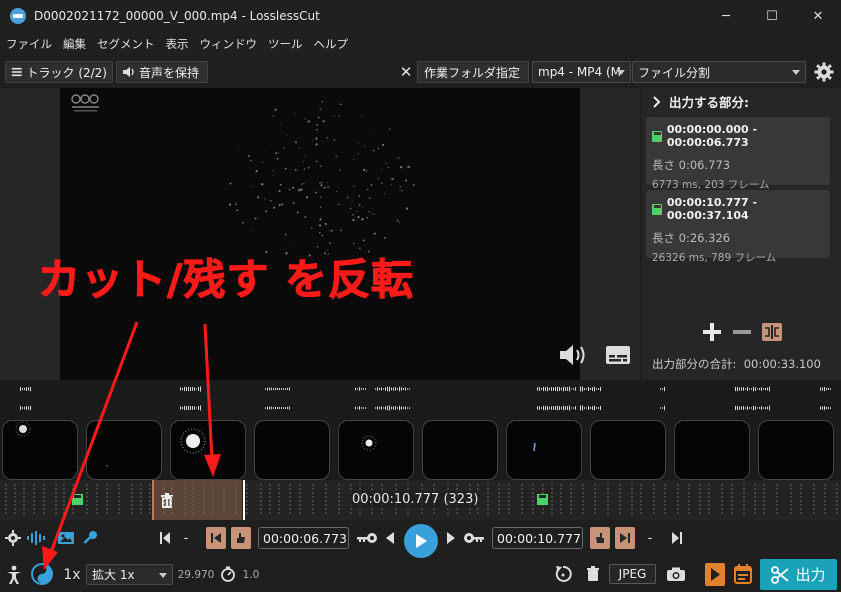 The width and height of the screenshot is (841, 592). What do you see at coordinates (657, 209) in the screenshot?
I see `save-icon` at bounding box center [657, 209].